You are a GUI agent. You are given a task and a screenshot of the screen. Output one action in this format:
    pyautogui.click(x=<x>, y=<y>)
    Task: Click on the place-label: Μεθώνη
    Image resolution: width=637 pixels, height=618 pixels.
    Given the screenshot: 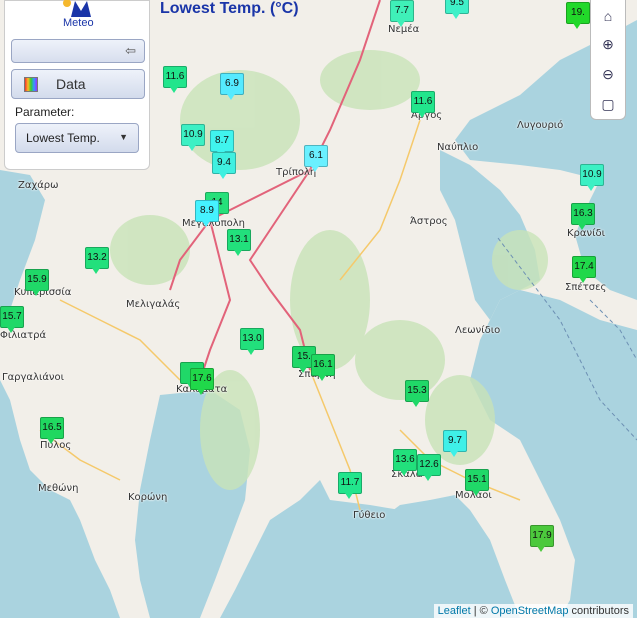 What is the action you would take?
    pyautogui.click(x=58, y=488)
    